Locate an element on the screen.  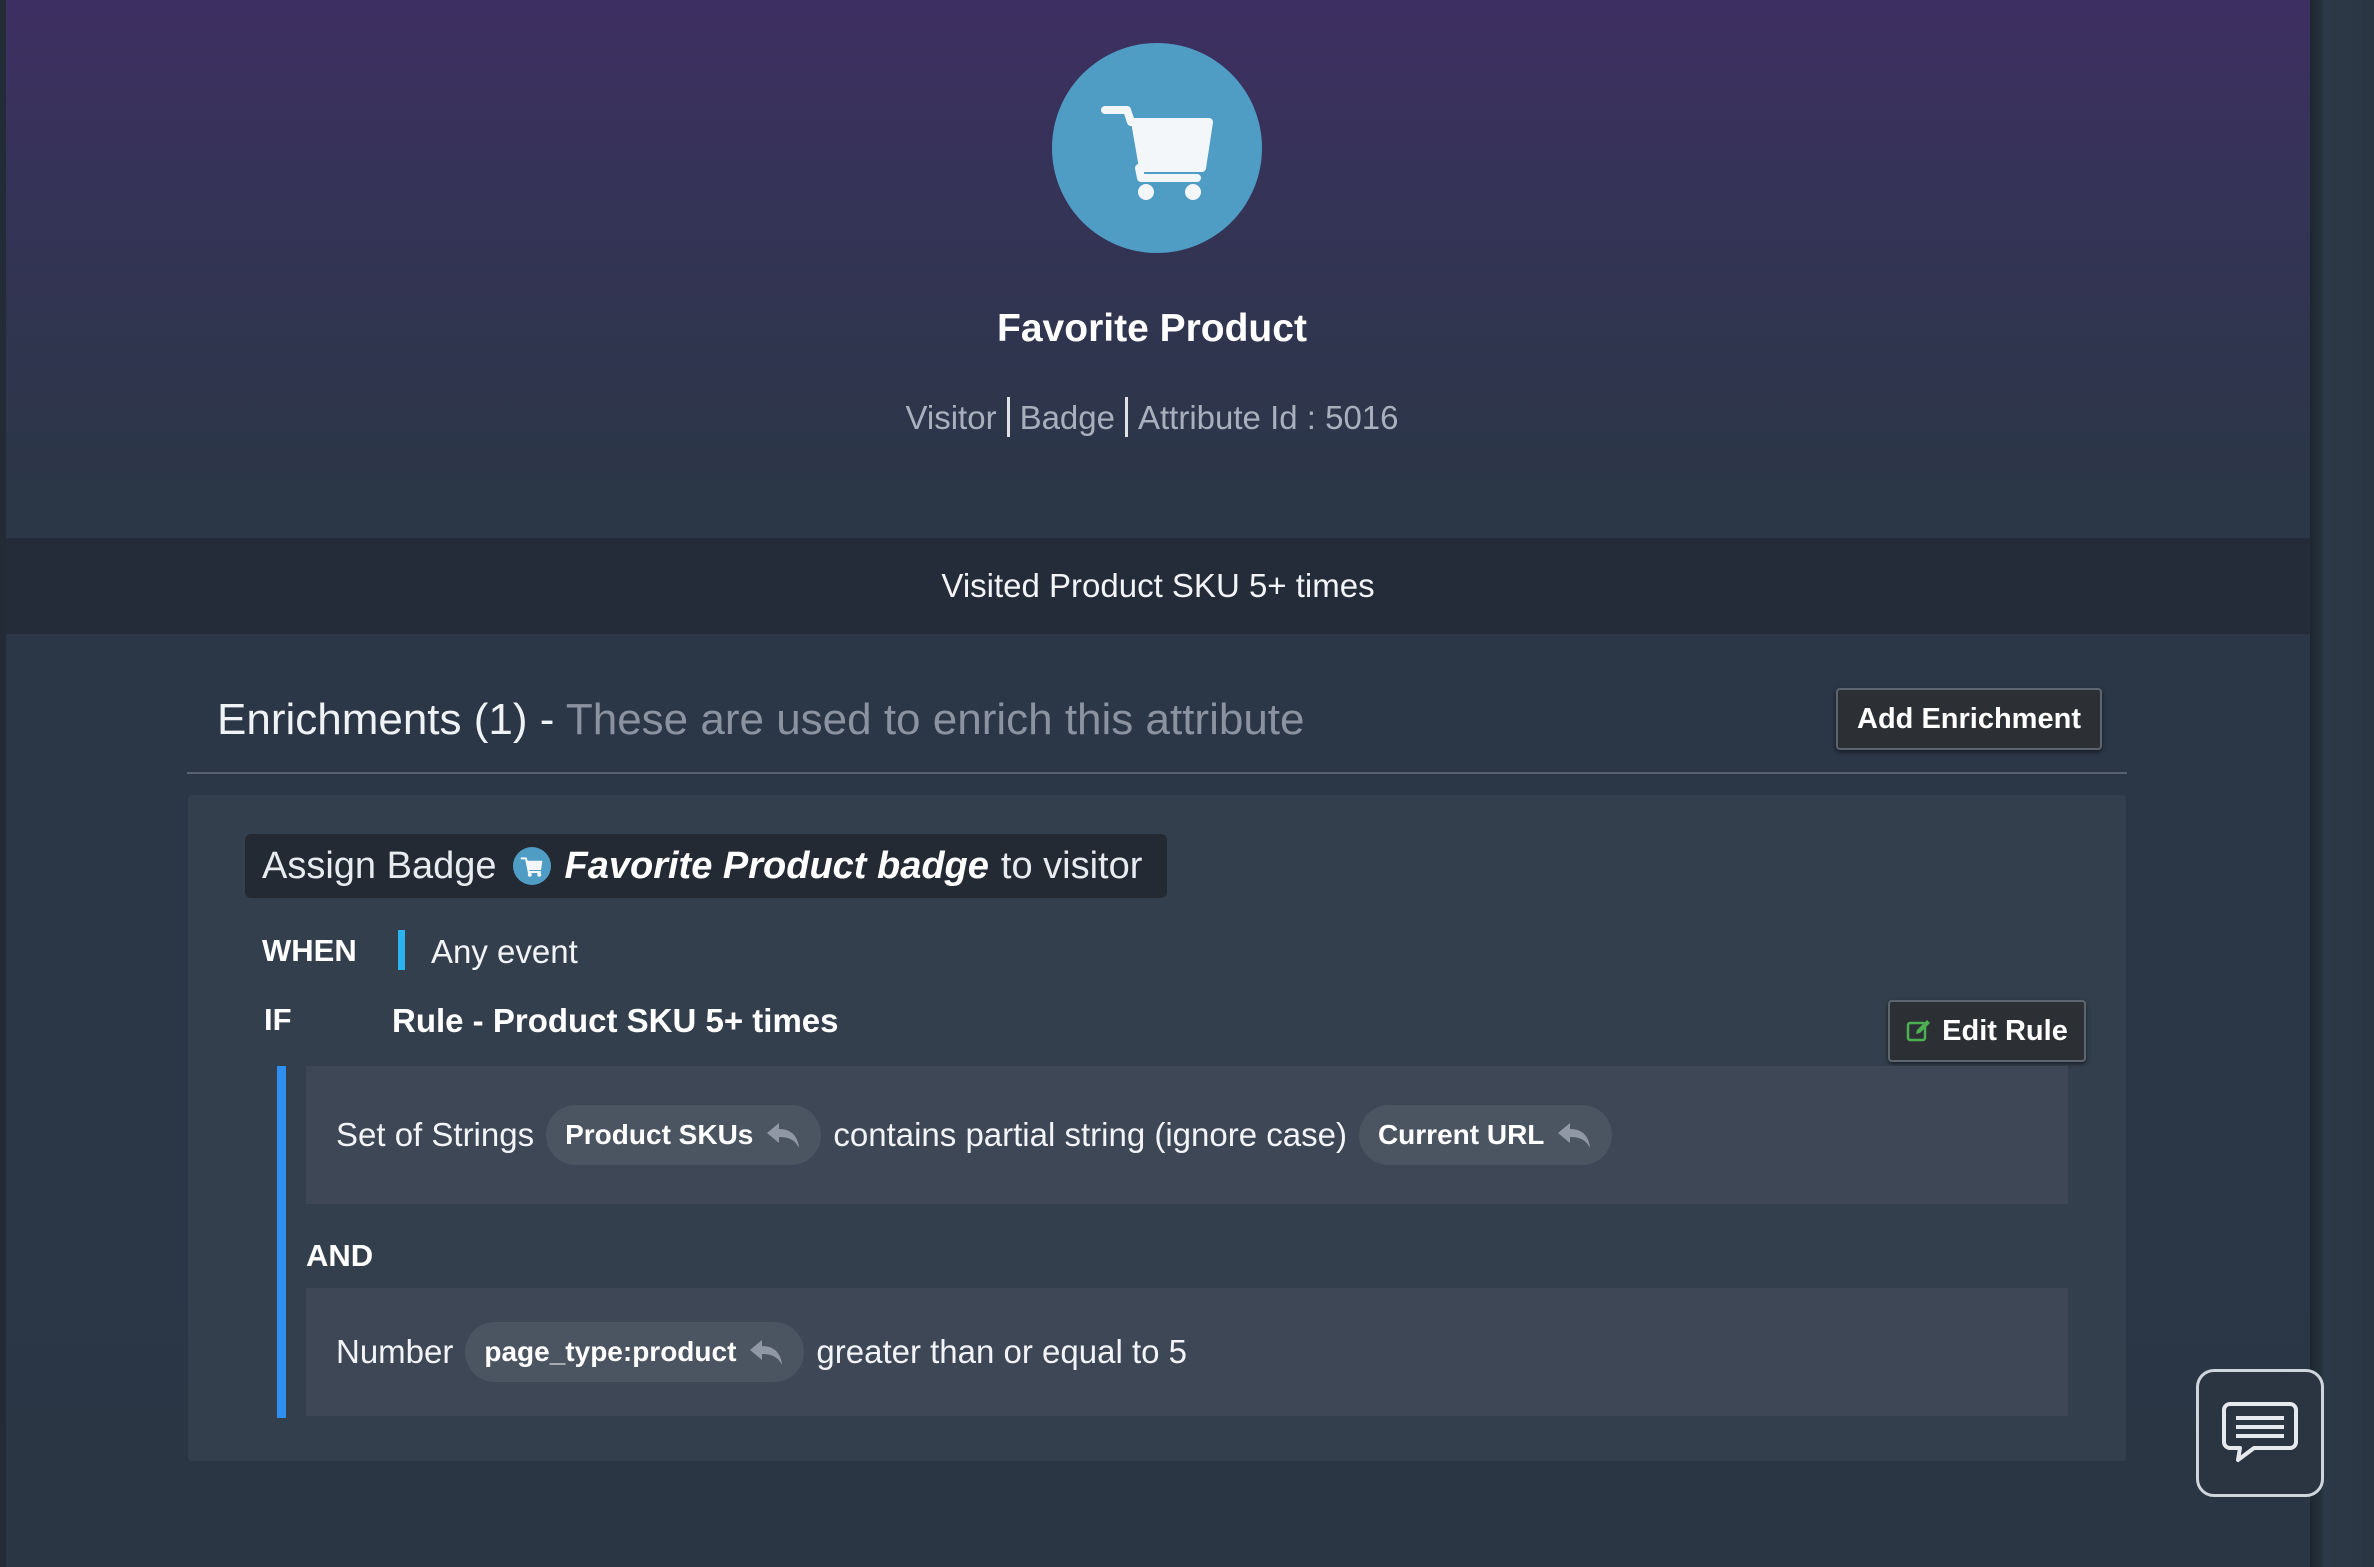
chip-label: page_type:product is located at coordinates (610, 1351).